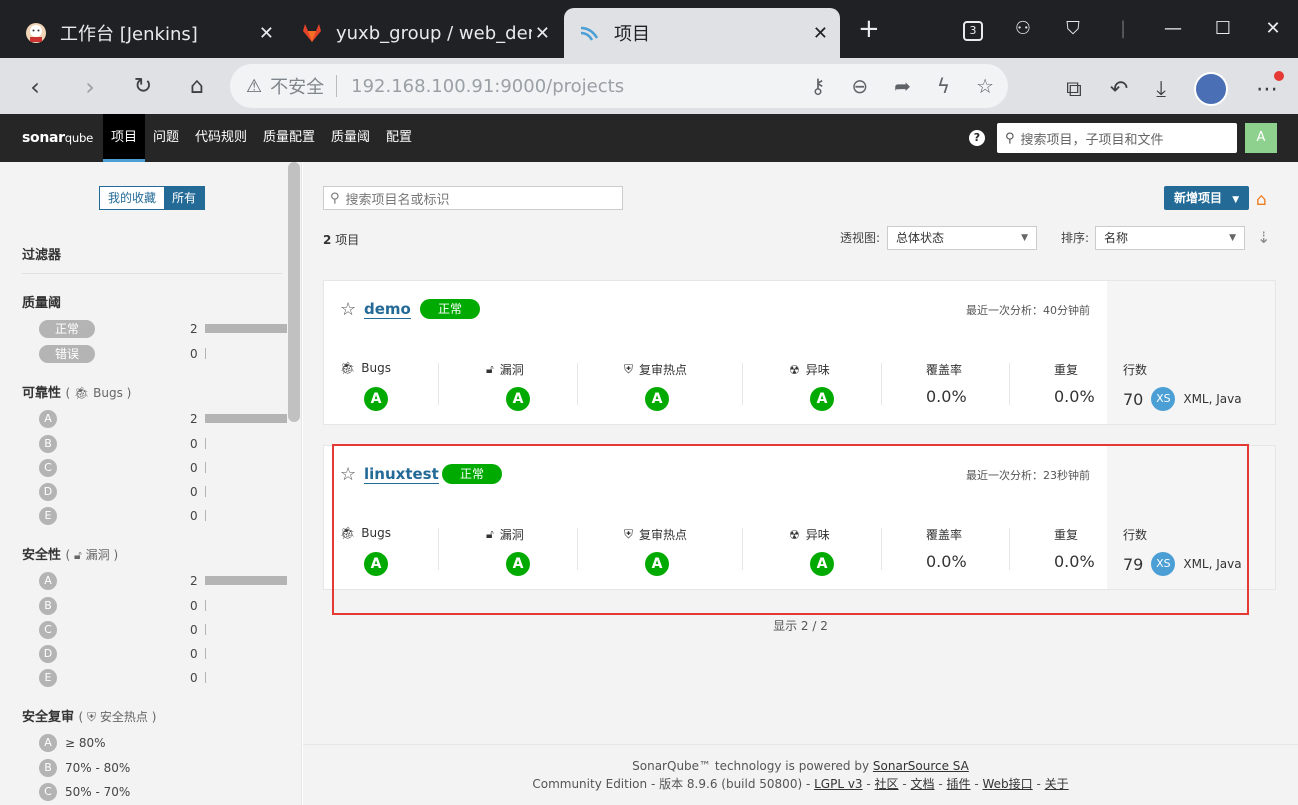  What do you see at coordinates (487, 86) in the screenshot?
I see `url-text: 192.168.100.91:9000/projects` at bounding box center [487, 86].